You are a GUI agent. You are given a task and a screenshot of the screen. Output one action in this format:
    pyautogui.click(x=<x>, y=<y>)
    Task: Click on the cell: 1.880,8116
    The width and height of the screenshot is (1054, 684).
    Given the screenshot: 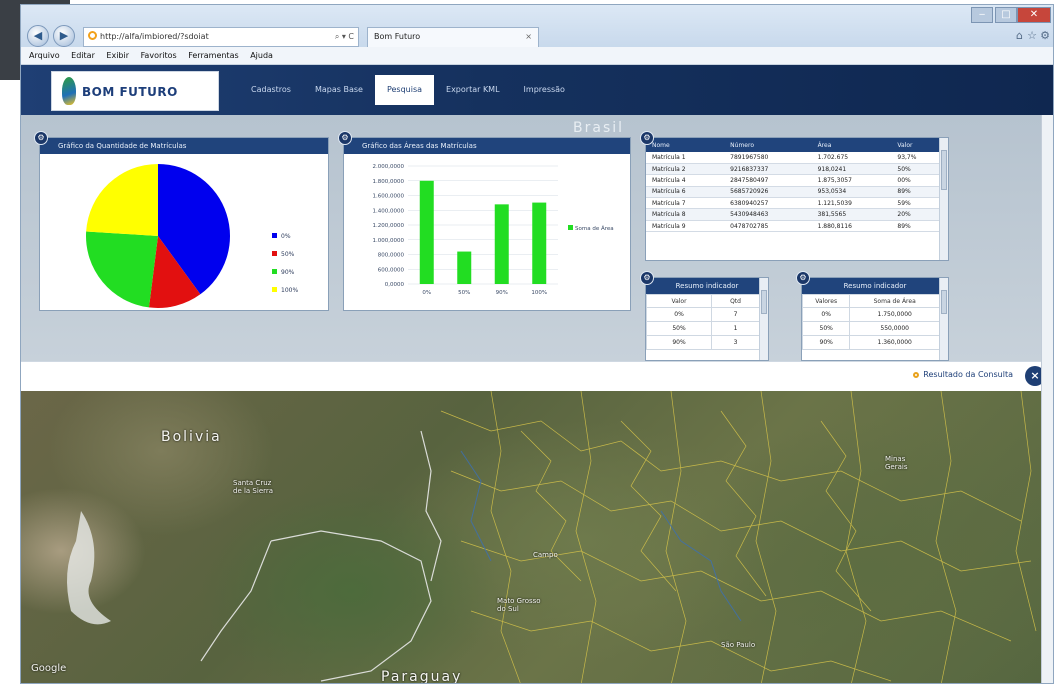 What is the action you would take?
    pyautogui.click(x=851, y=226)
    